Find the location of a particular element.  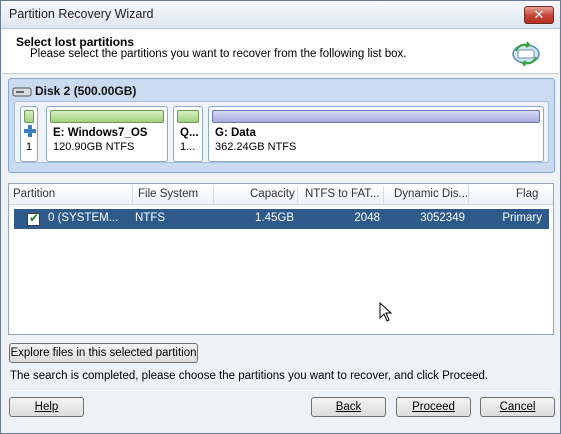

footer-divider is located at coordinates (281, 390).